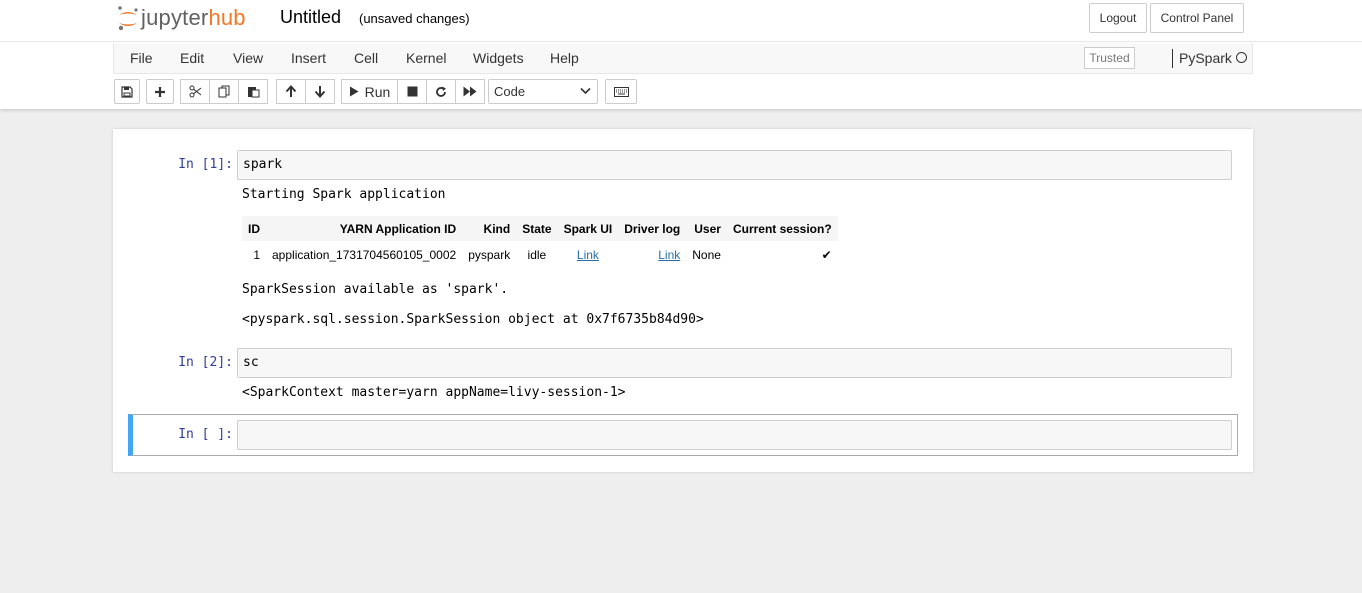  Describe the element at coordinates (1241, 57) in the screenshot. I see `kernel-idle-icon` at that location.